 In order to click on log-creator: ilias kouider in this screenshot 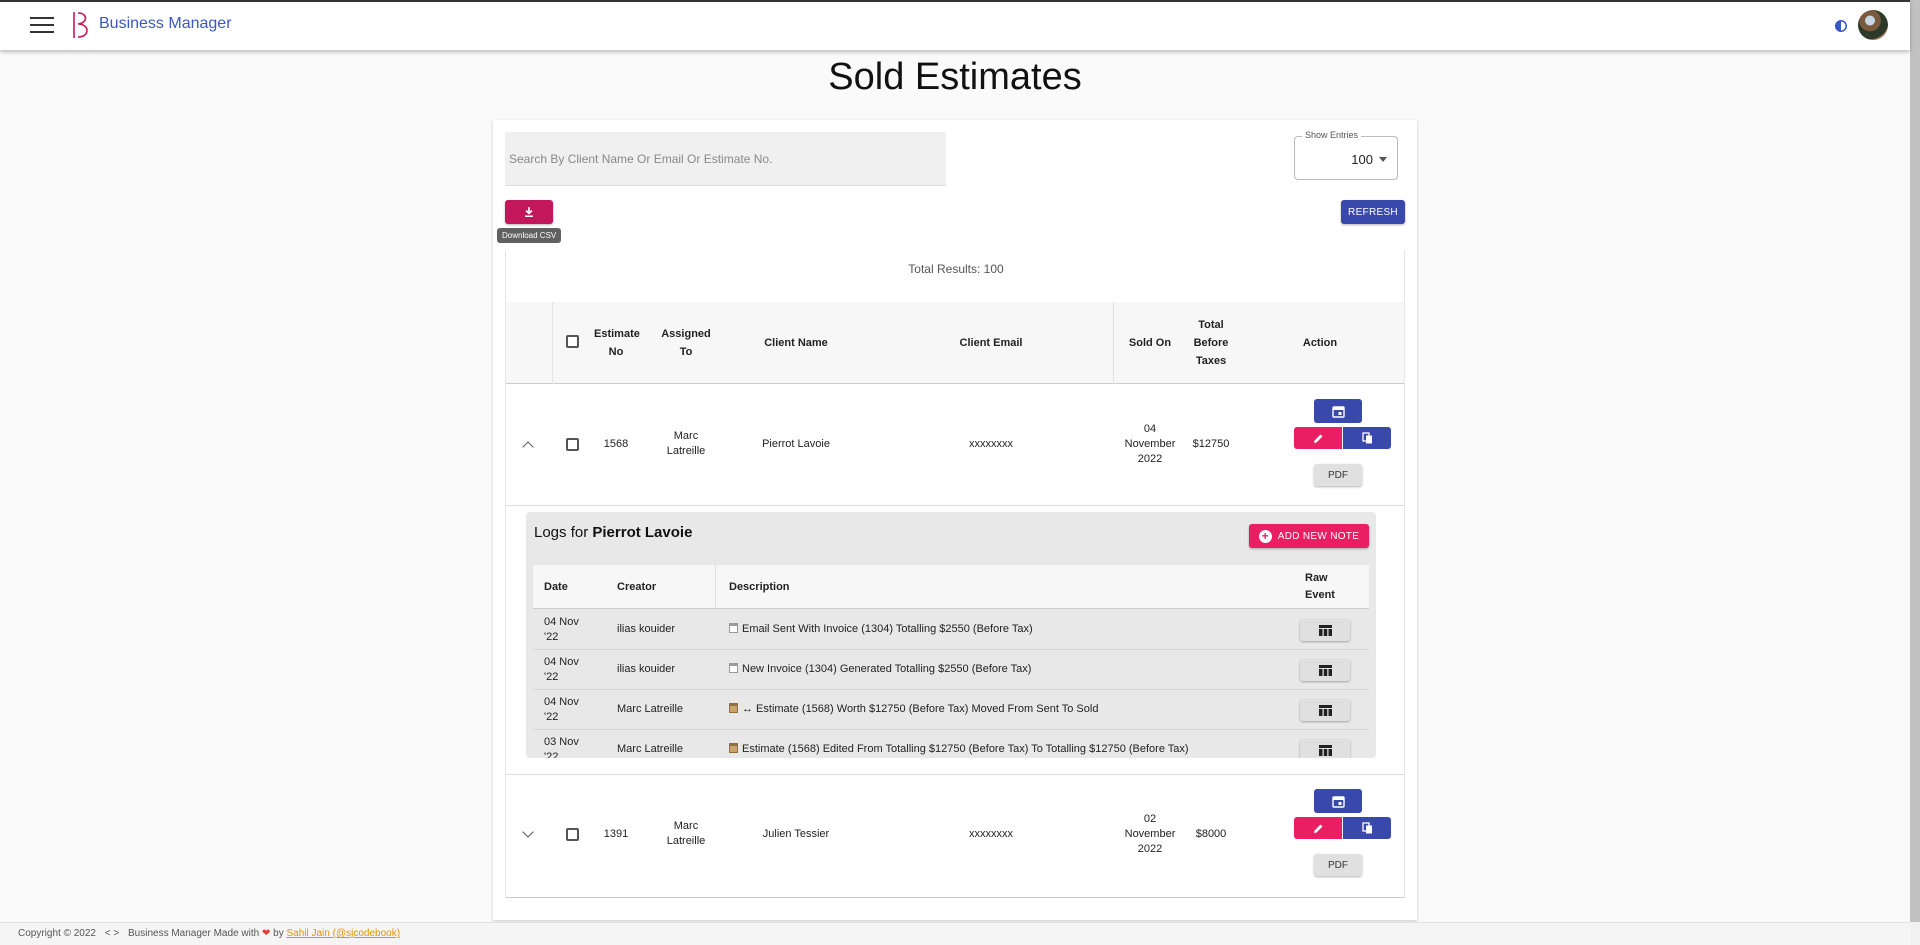, I will do `click(646, 629)`.